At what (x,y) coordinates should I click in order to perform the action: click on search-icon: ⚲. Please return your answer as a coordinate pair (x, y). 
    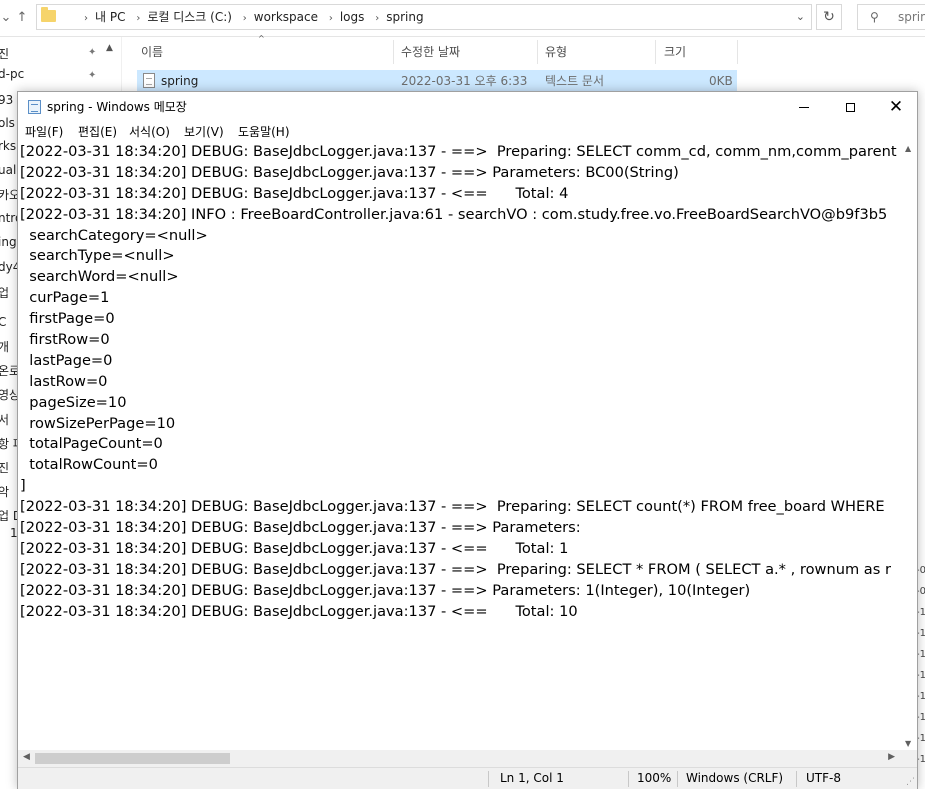
    Looking at the image, I should click on (874, 17).